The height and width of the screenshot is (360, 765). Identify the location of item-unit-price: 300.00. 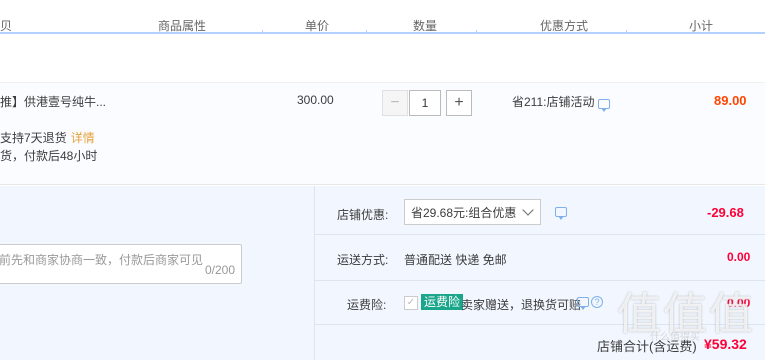
(315, 100).